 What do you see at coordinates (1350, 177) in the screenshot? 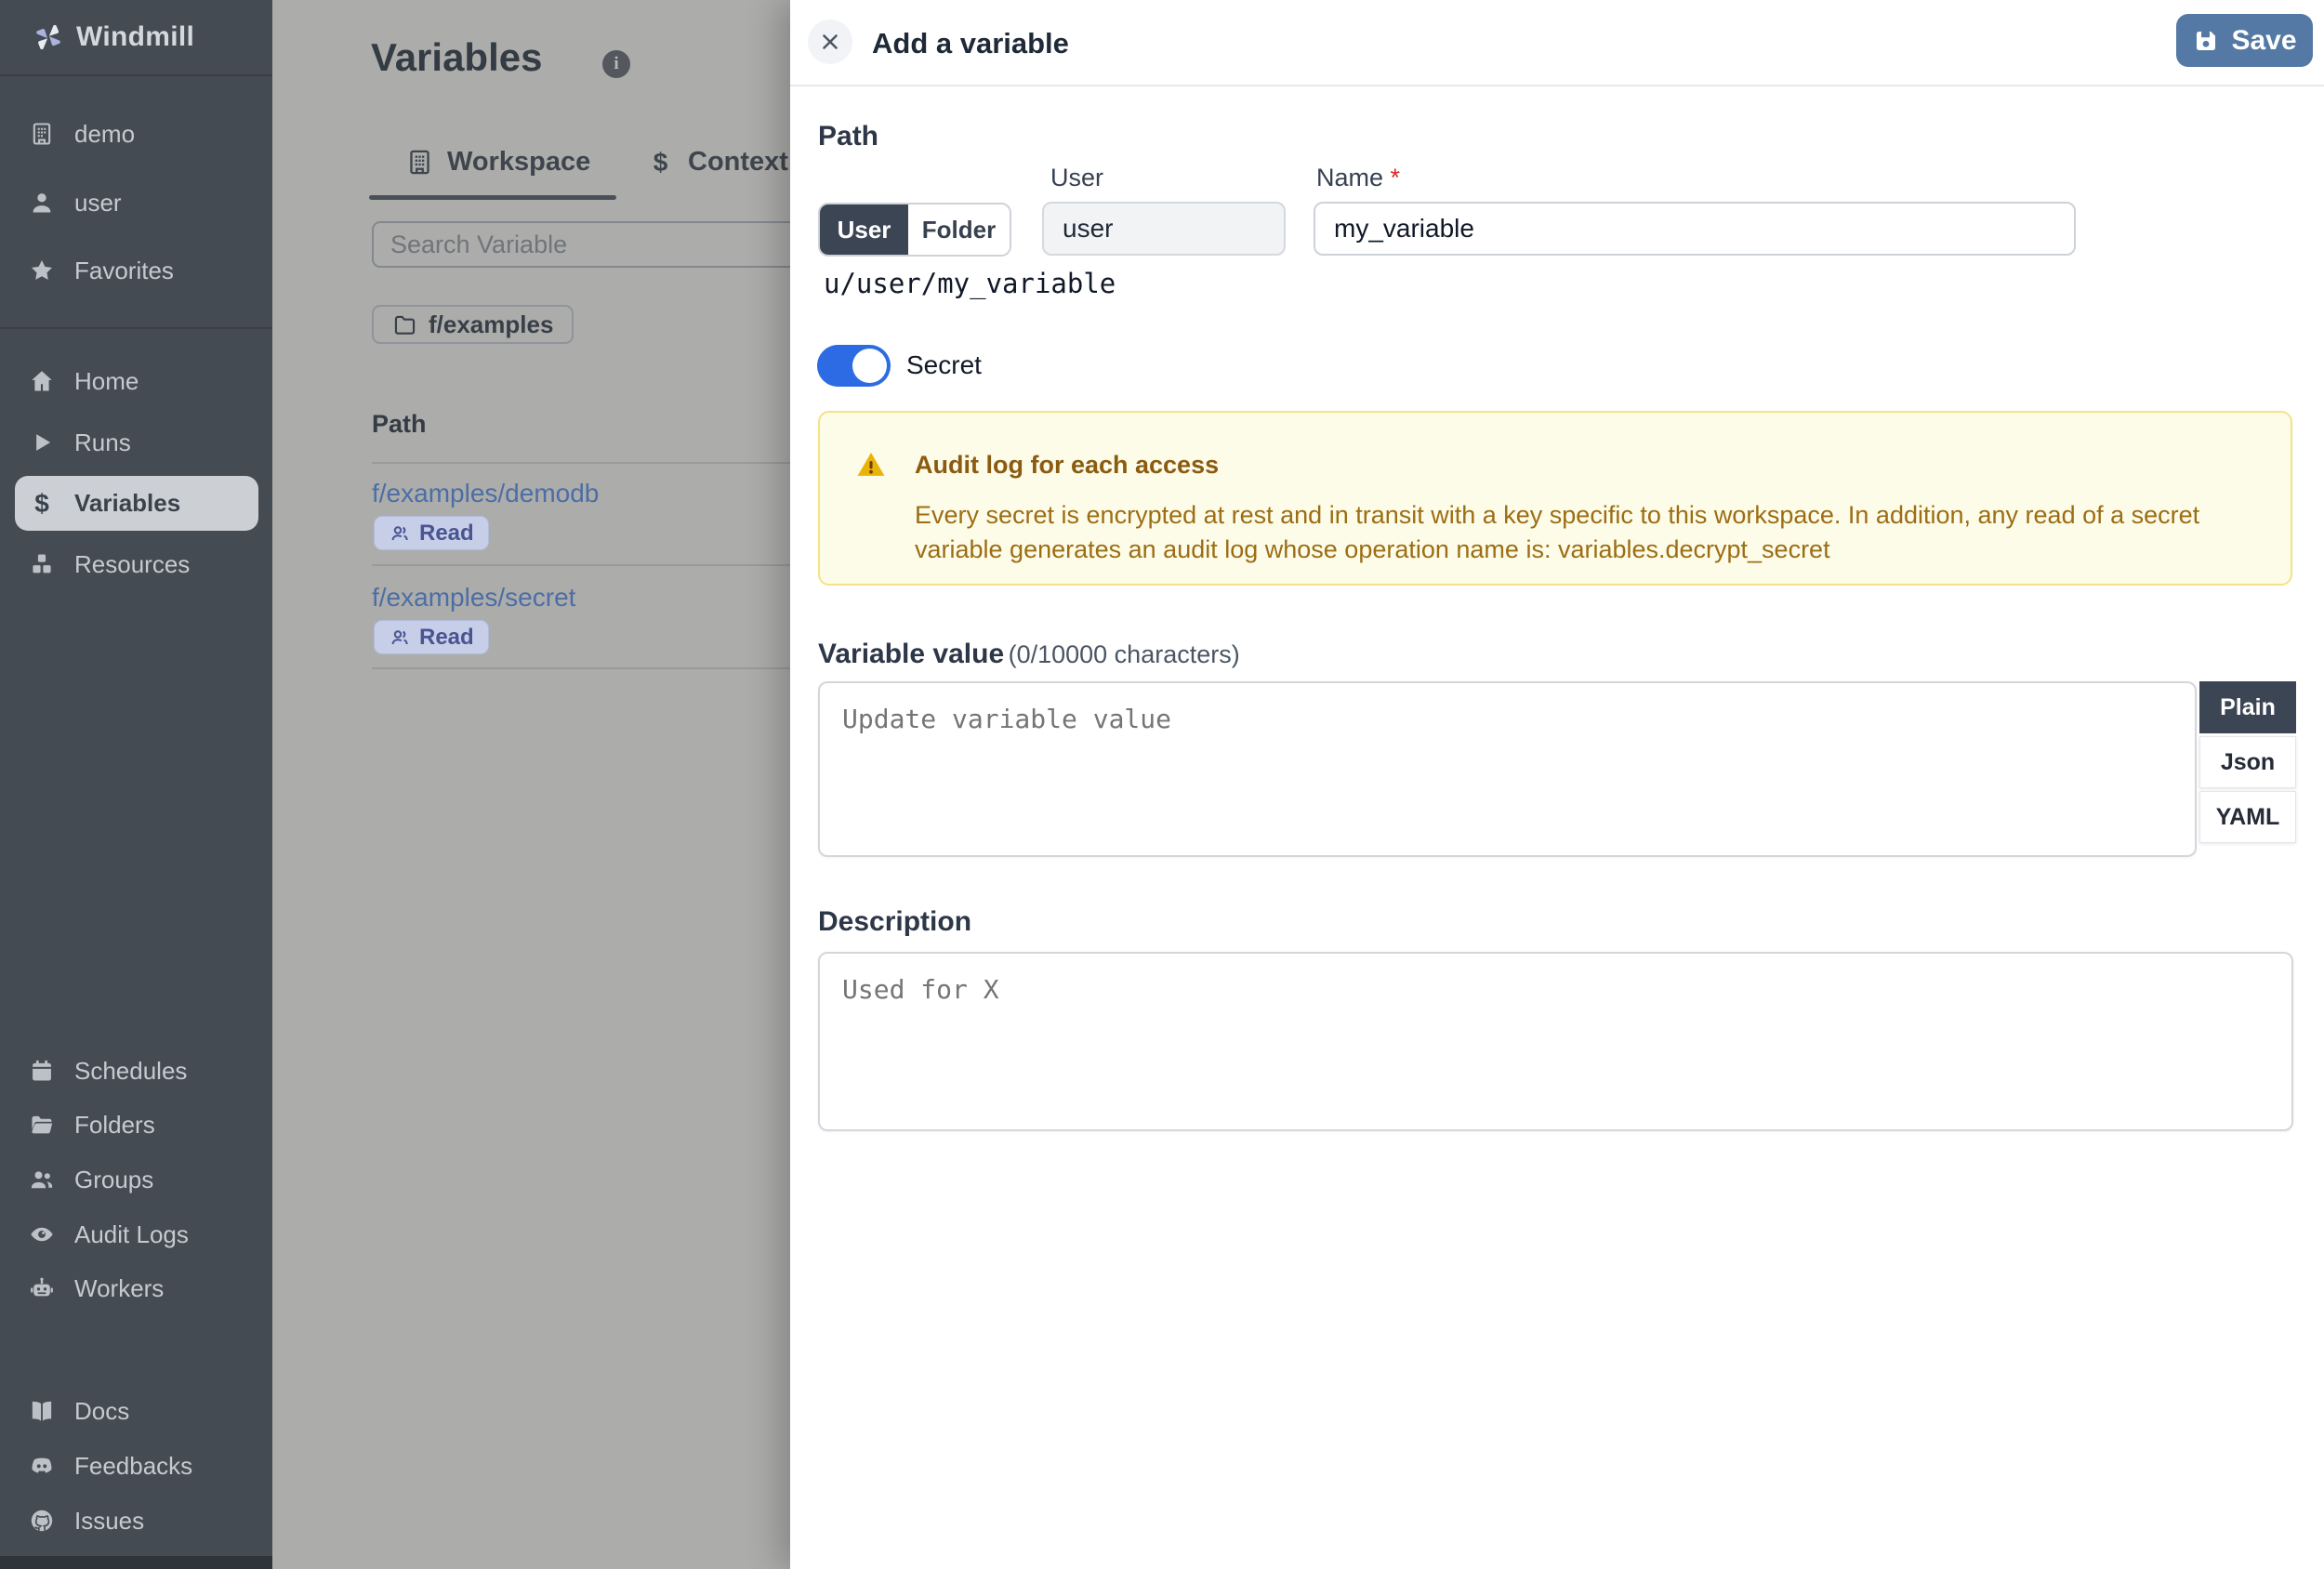
I see `name-label-text: Name` at bounding box center [1350, 177].